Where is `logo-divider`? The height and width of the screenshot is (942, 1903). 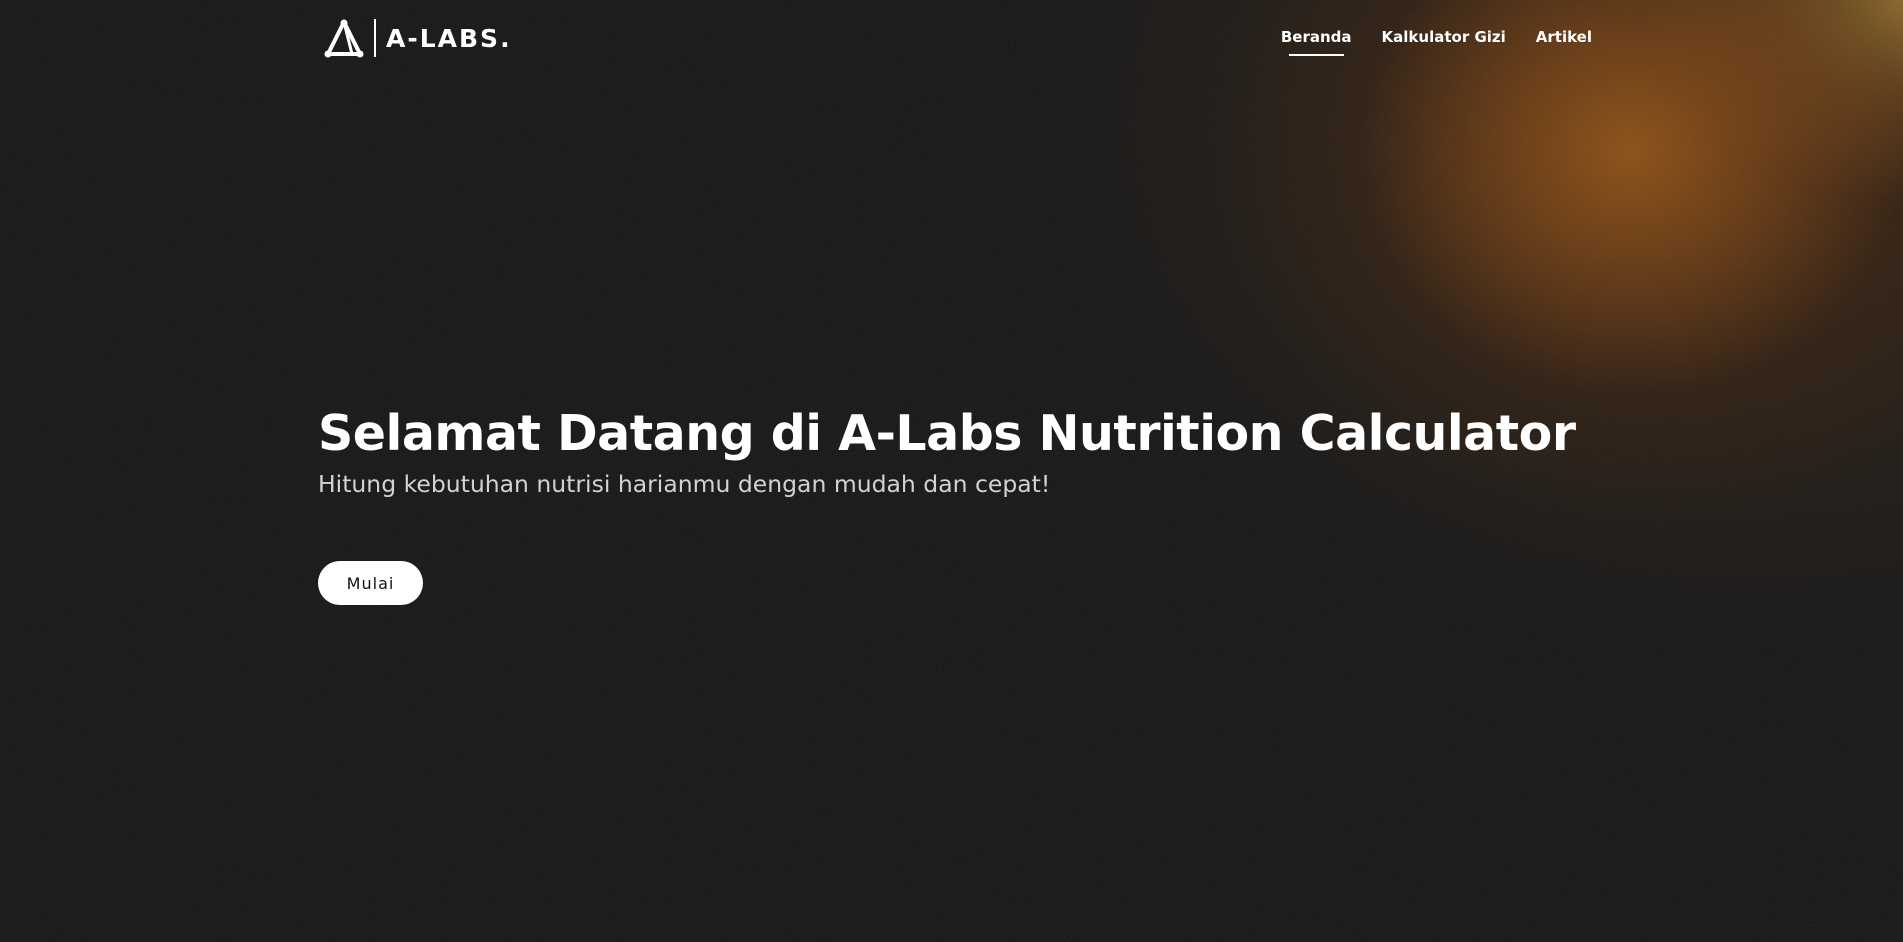 logo-divider is located at coordinates (375, 38).